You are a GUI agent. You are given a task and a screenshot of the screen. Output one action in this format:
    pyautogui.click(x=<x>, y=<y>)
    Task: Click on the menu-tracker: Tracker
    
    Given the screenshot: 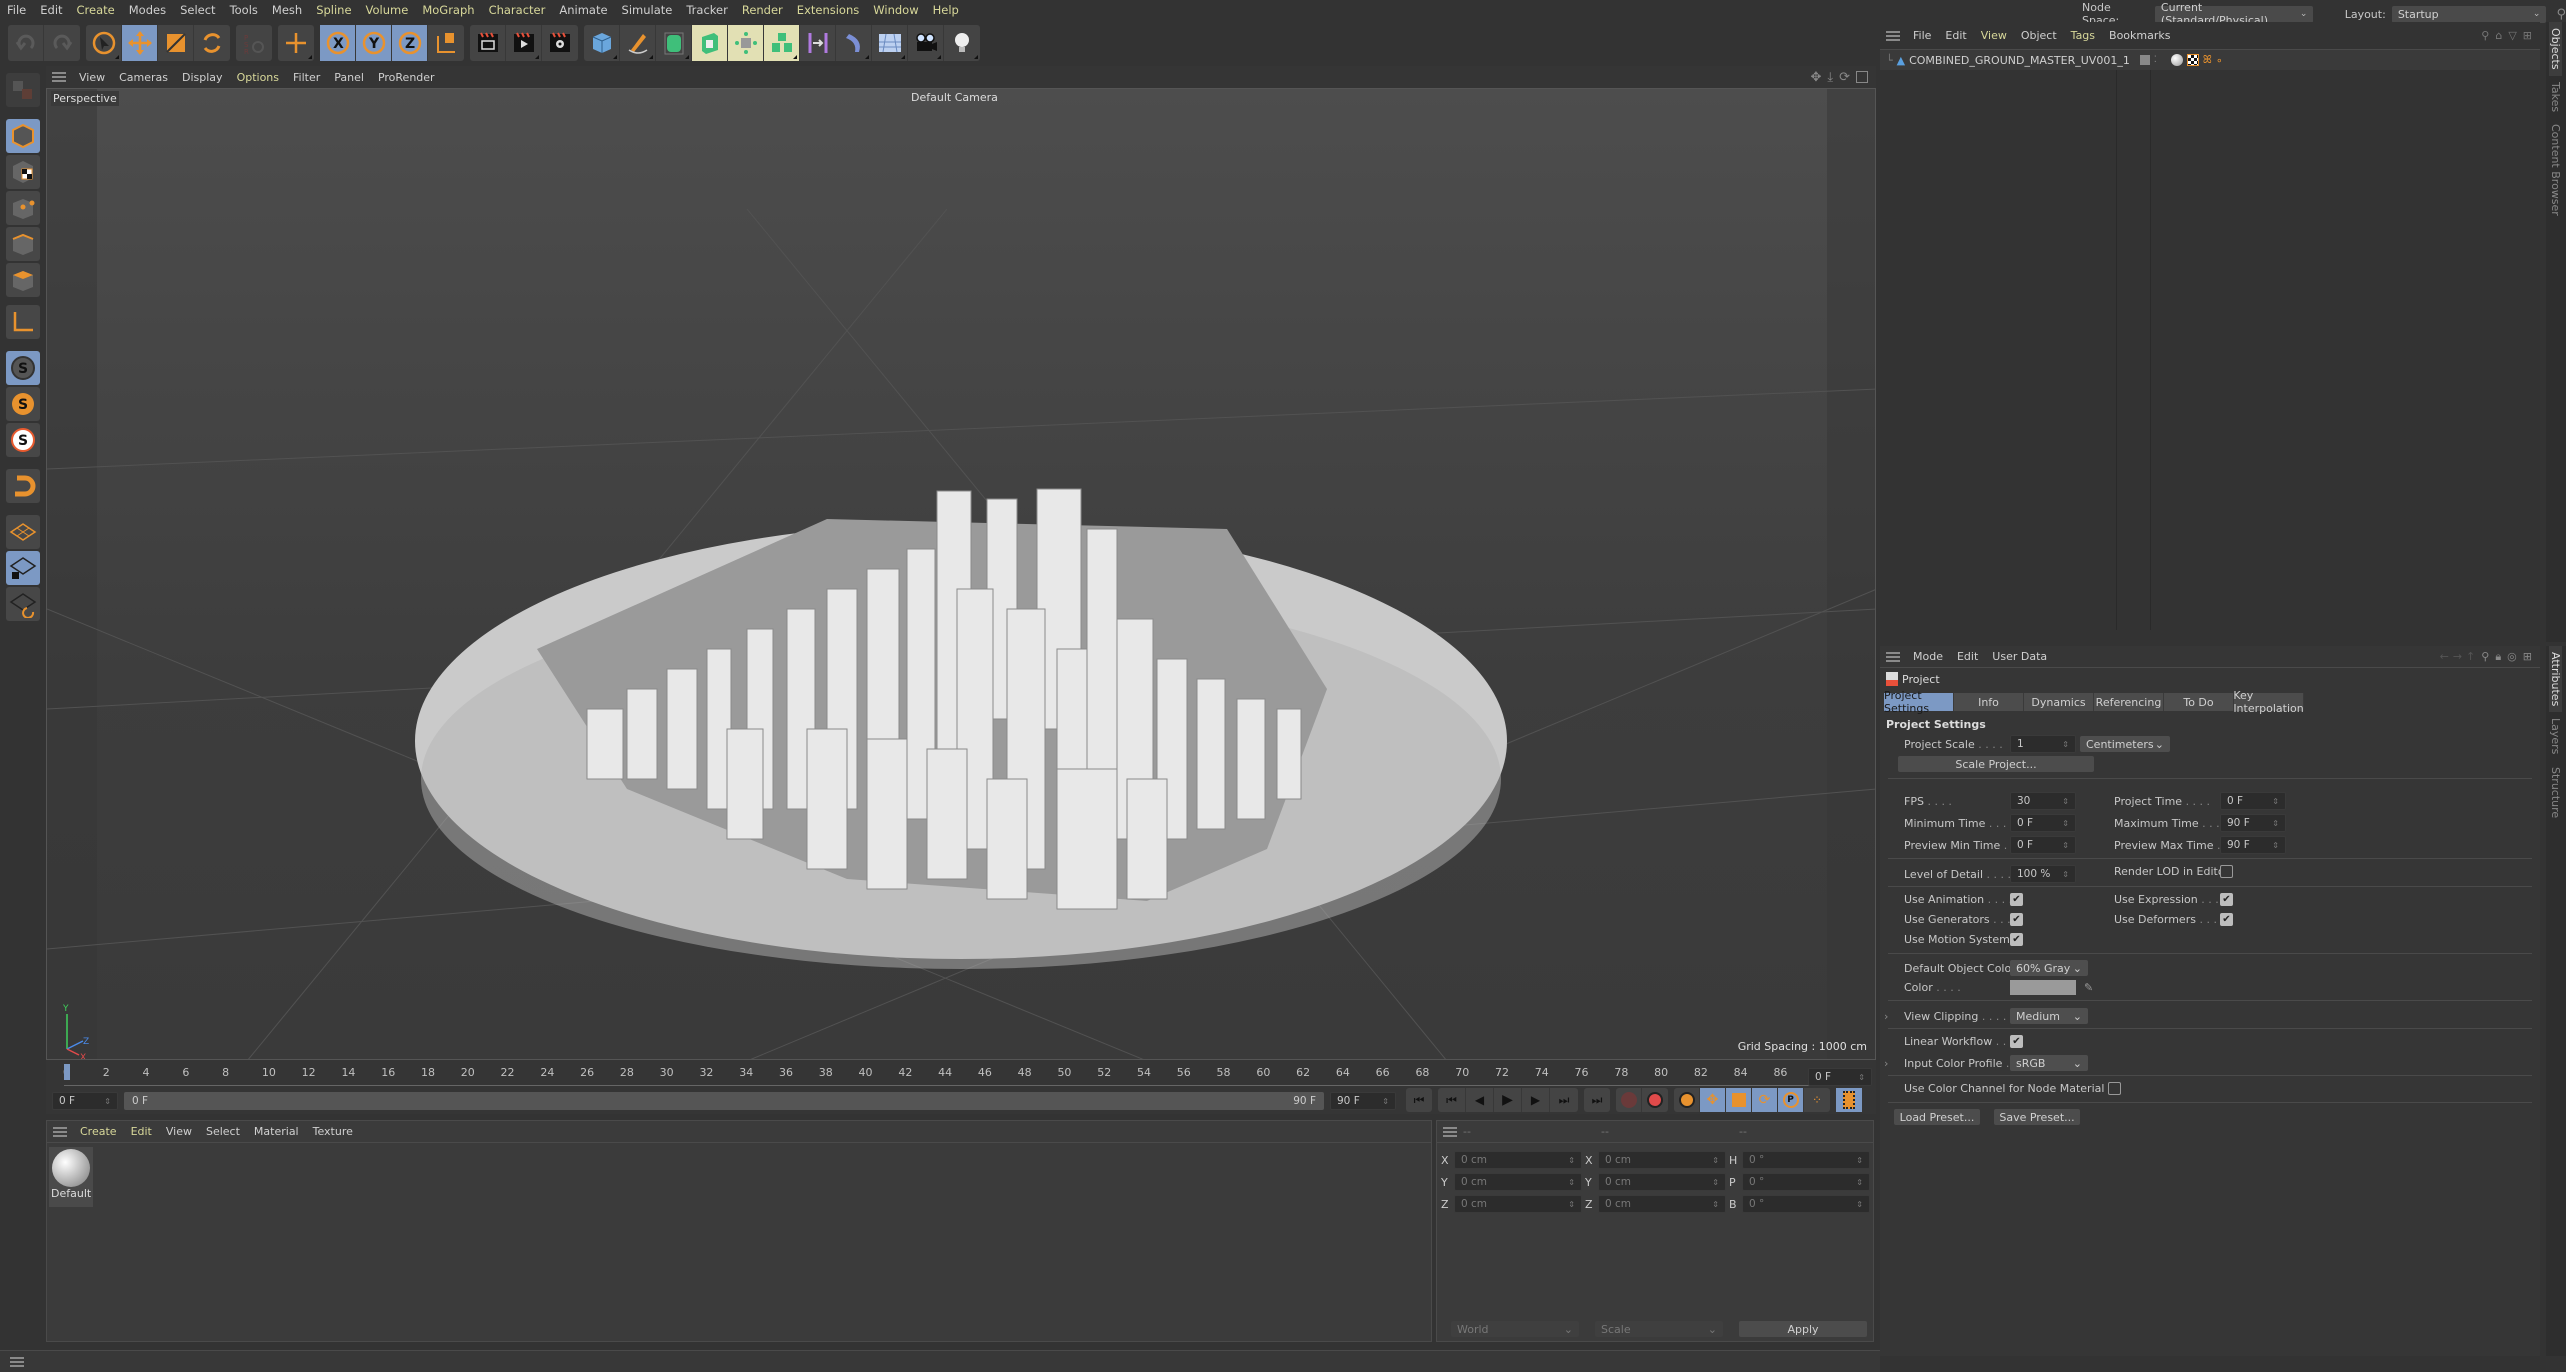 What is the action you would take?
    pyautogui.click(x=707, y=10)
    